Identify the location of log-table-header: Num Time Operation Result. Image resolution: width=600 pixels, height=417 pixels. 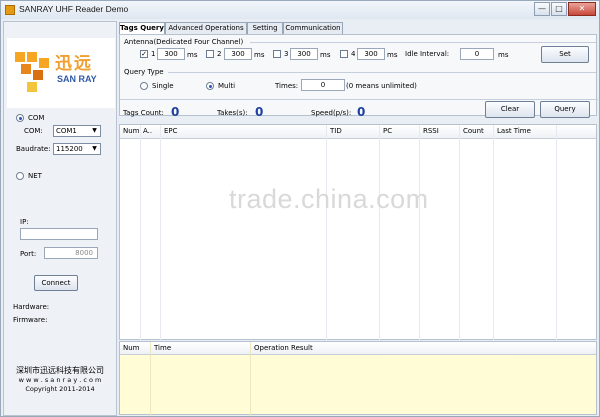
(358, 348).